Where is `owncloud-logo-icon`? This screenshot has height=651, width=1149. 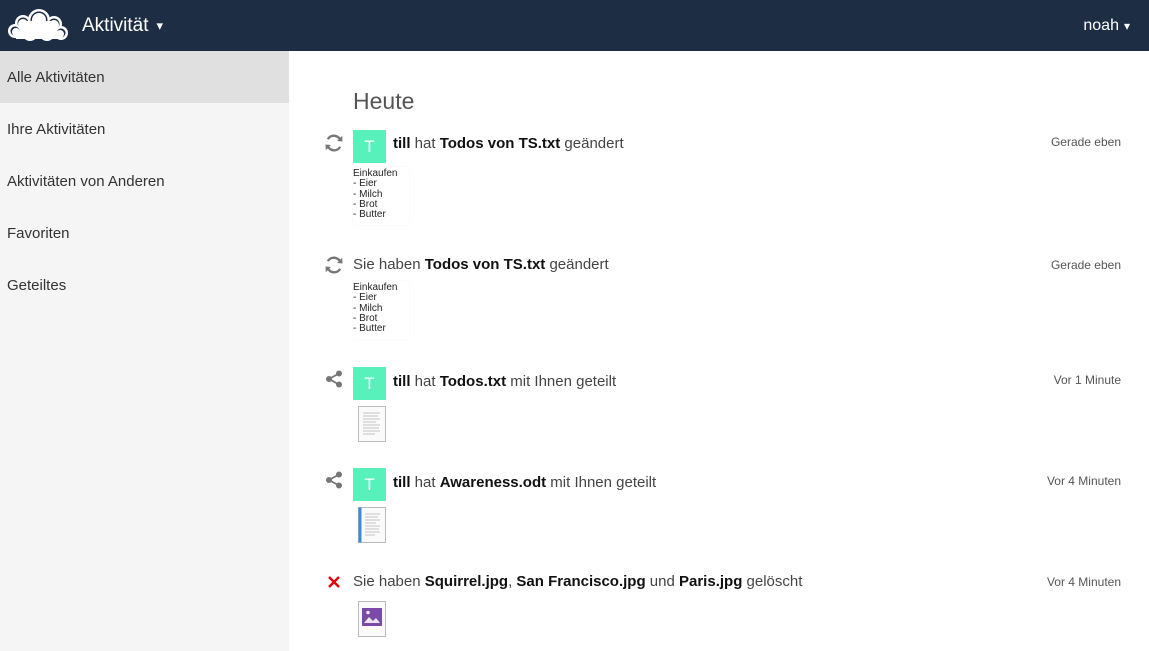 owncloud-logo-icon is located at coordinates (38, 24).